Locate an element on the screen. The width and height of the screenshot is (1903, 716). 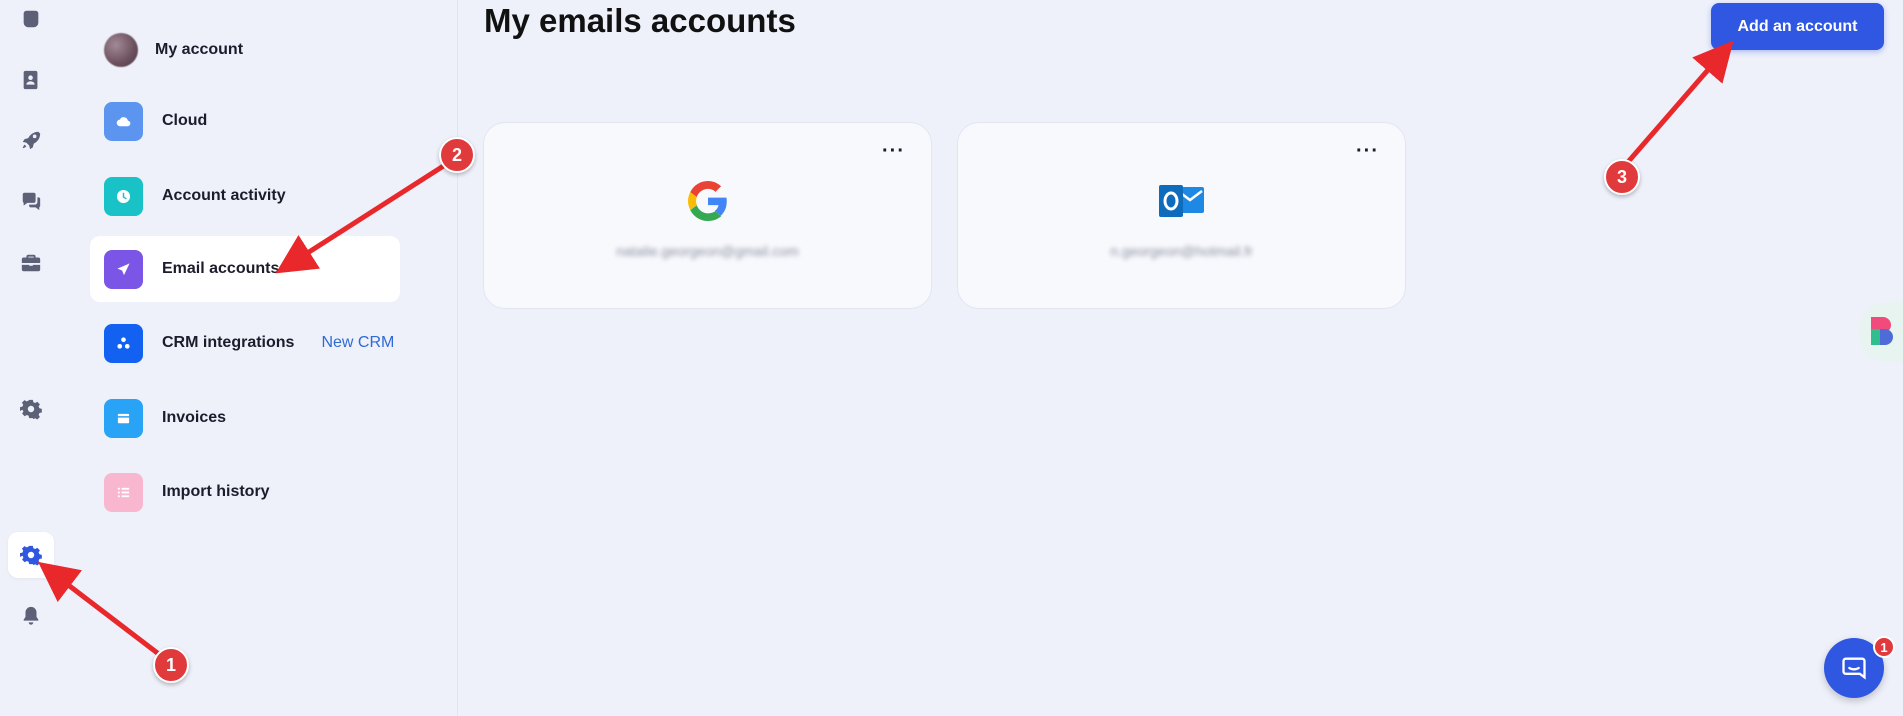
menu-item-email-accounts: Email accounts is located at coordinates (245, 269).